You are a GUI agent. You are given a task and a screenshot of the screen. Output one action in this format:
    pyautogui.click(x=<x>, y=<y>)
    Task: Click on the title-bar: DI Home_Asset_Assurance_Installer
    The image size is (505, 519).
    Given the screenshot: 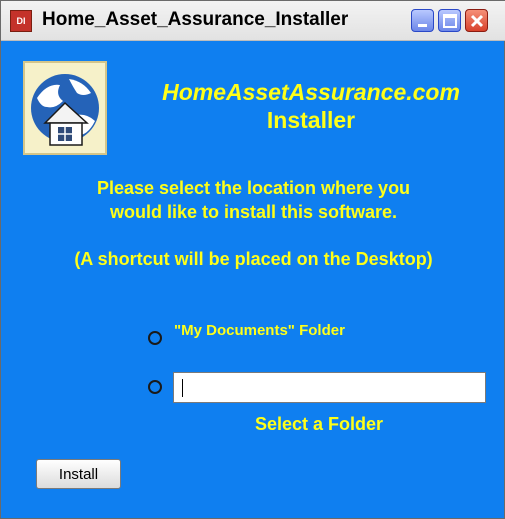 What is the action you would take?
    pyautogui.click(x=253, y=21)
    